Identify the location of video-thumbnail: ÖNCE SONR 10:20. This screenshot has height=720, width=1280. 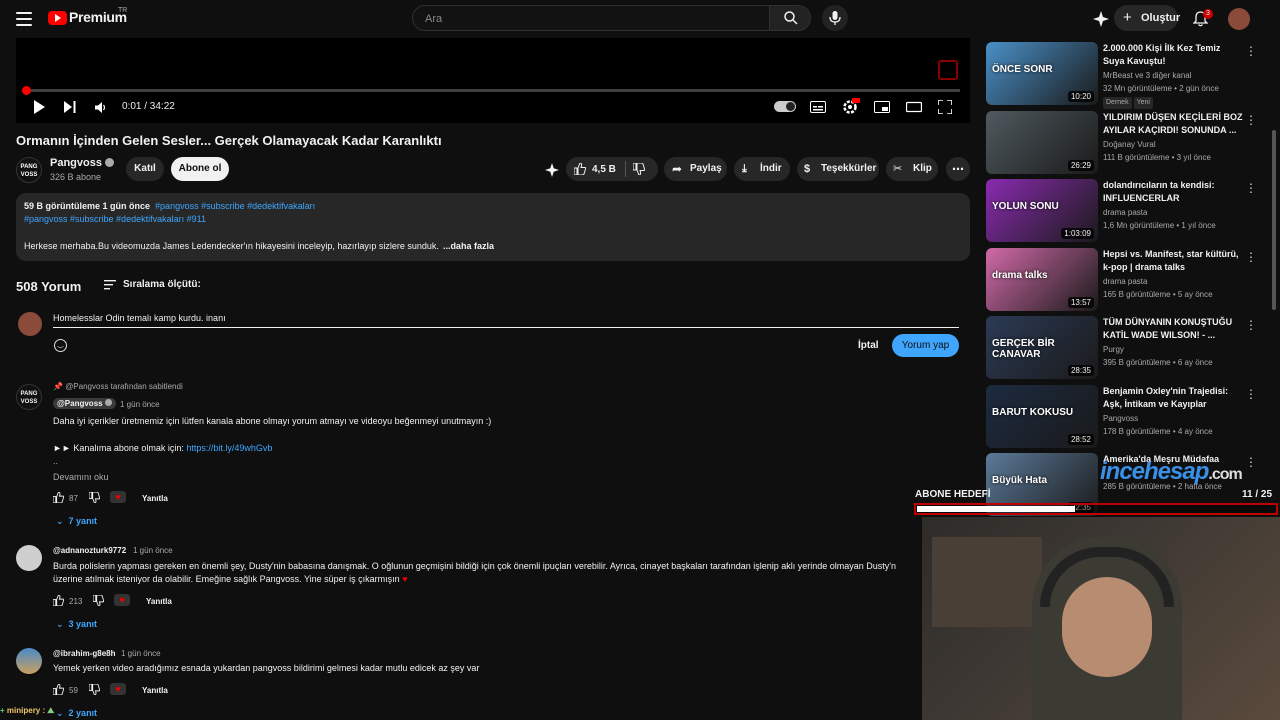
(1042, 73).